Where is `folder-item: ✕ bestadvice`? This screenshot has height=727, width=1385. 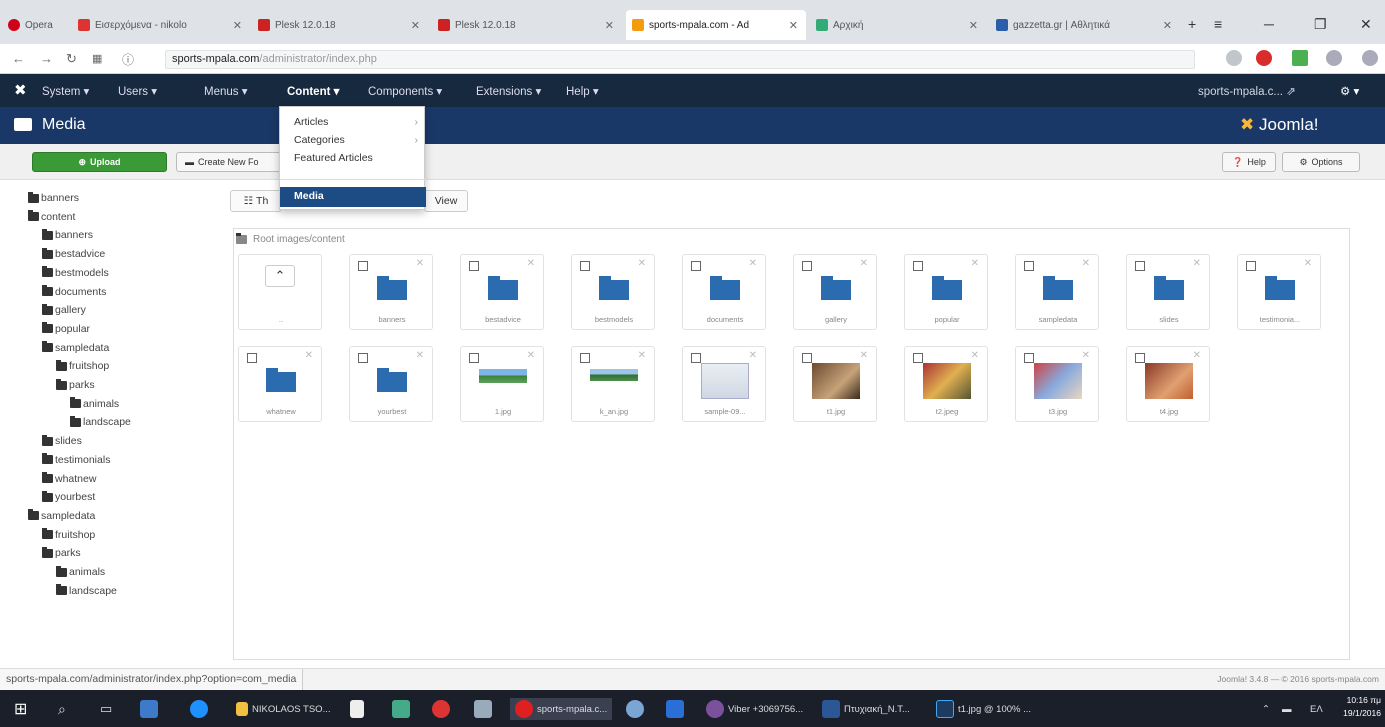
folder-item: ✕ bestadvice is located at coordinates (502, 292).